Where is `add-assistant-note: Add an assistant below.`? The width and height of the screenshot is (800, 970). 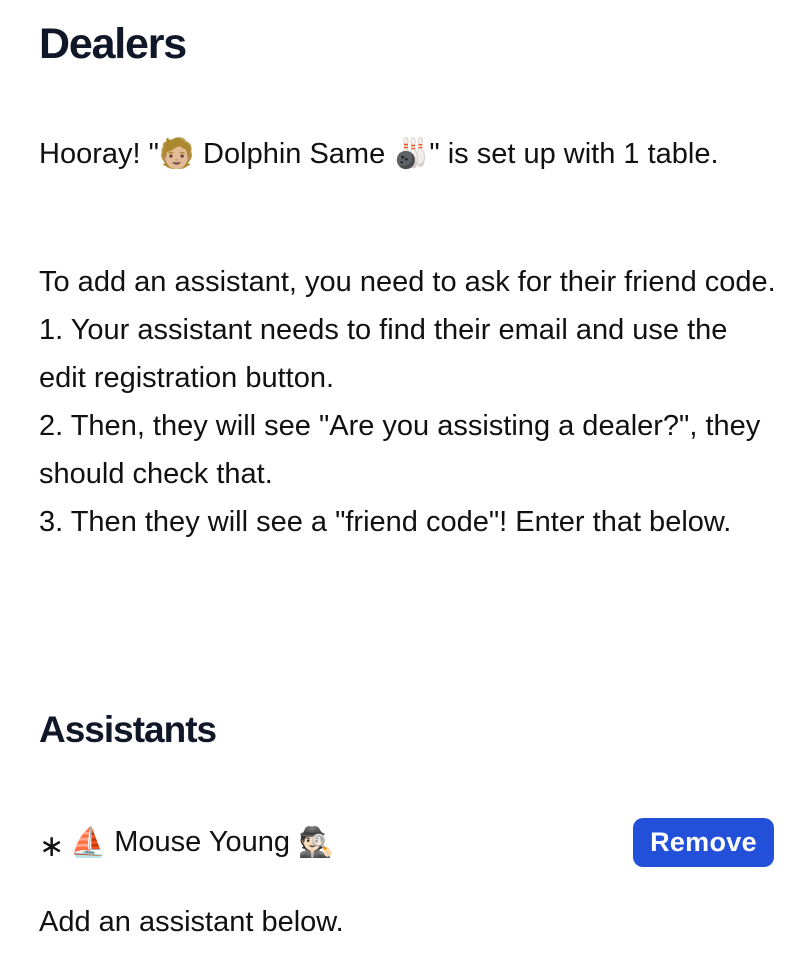
add-assistant-note: Add an assistant below. is located at coordinates (191, 922).